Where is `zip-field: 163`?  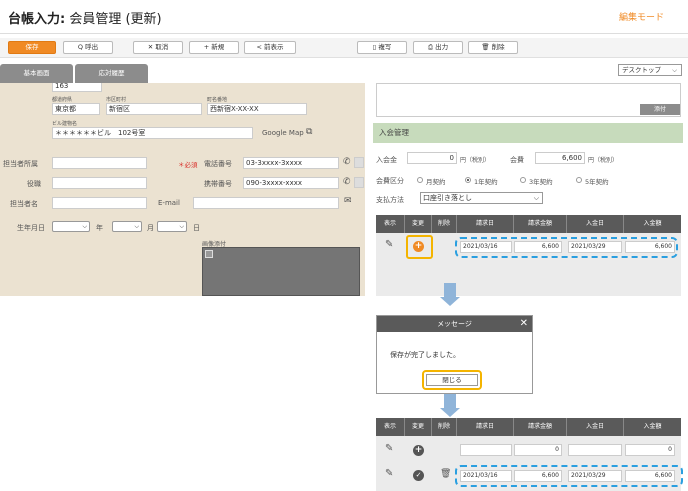 zip-field: 163 is located at coordinates (77, 87).